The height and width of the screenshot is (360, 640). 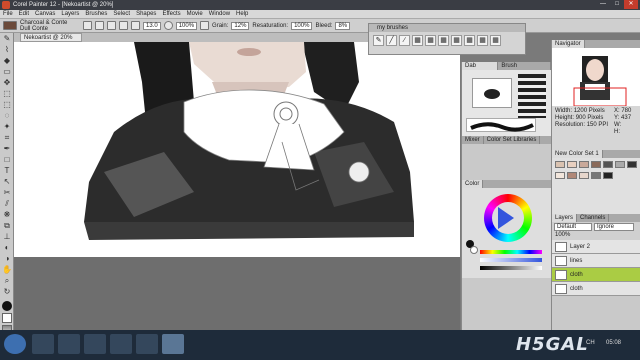 What do you see at coordinates (7, 39) in the screenshot?
I see `brush-tool-icon: ✎` at bounding box center [7, 39].